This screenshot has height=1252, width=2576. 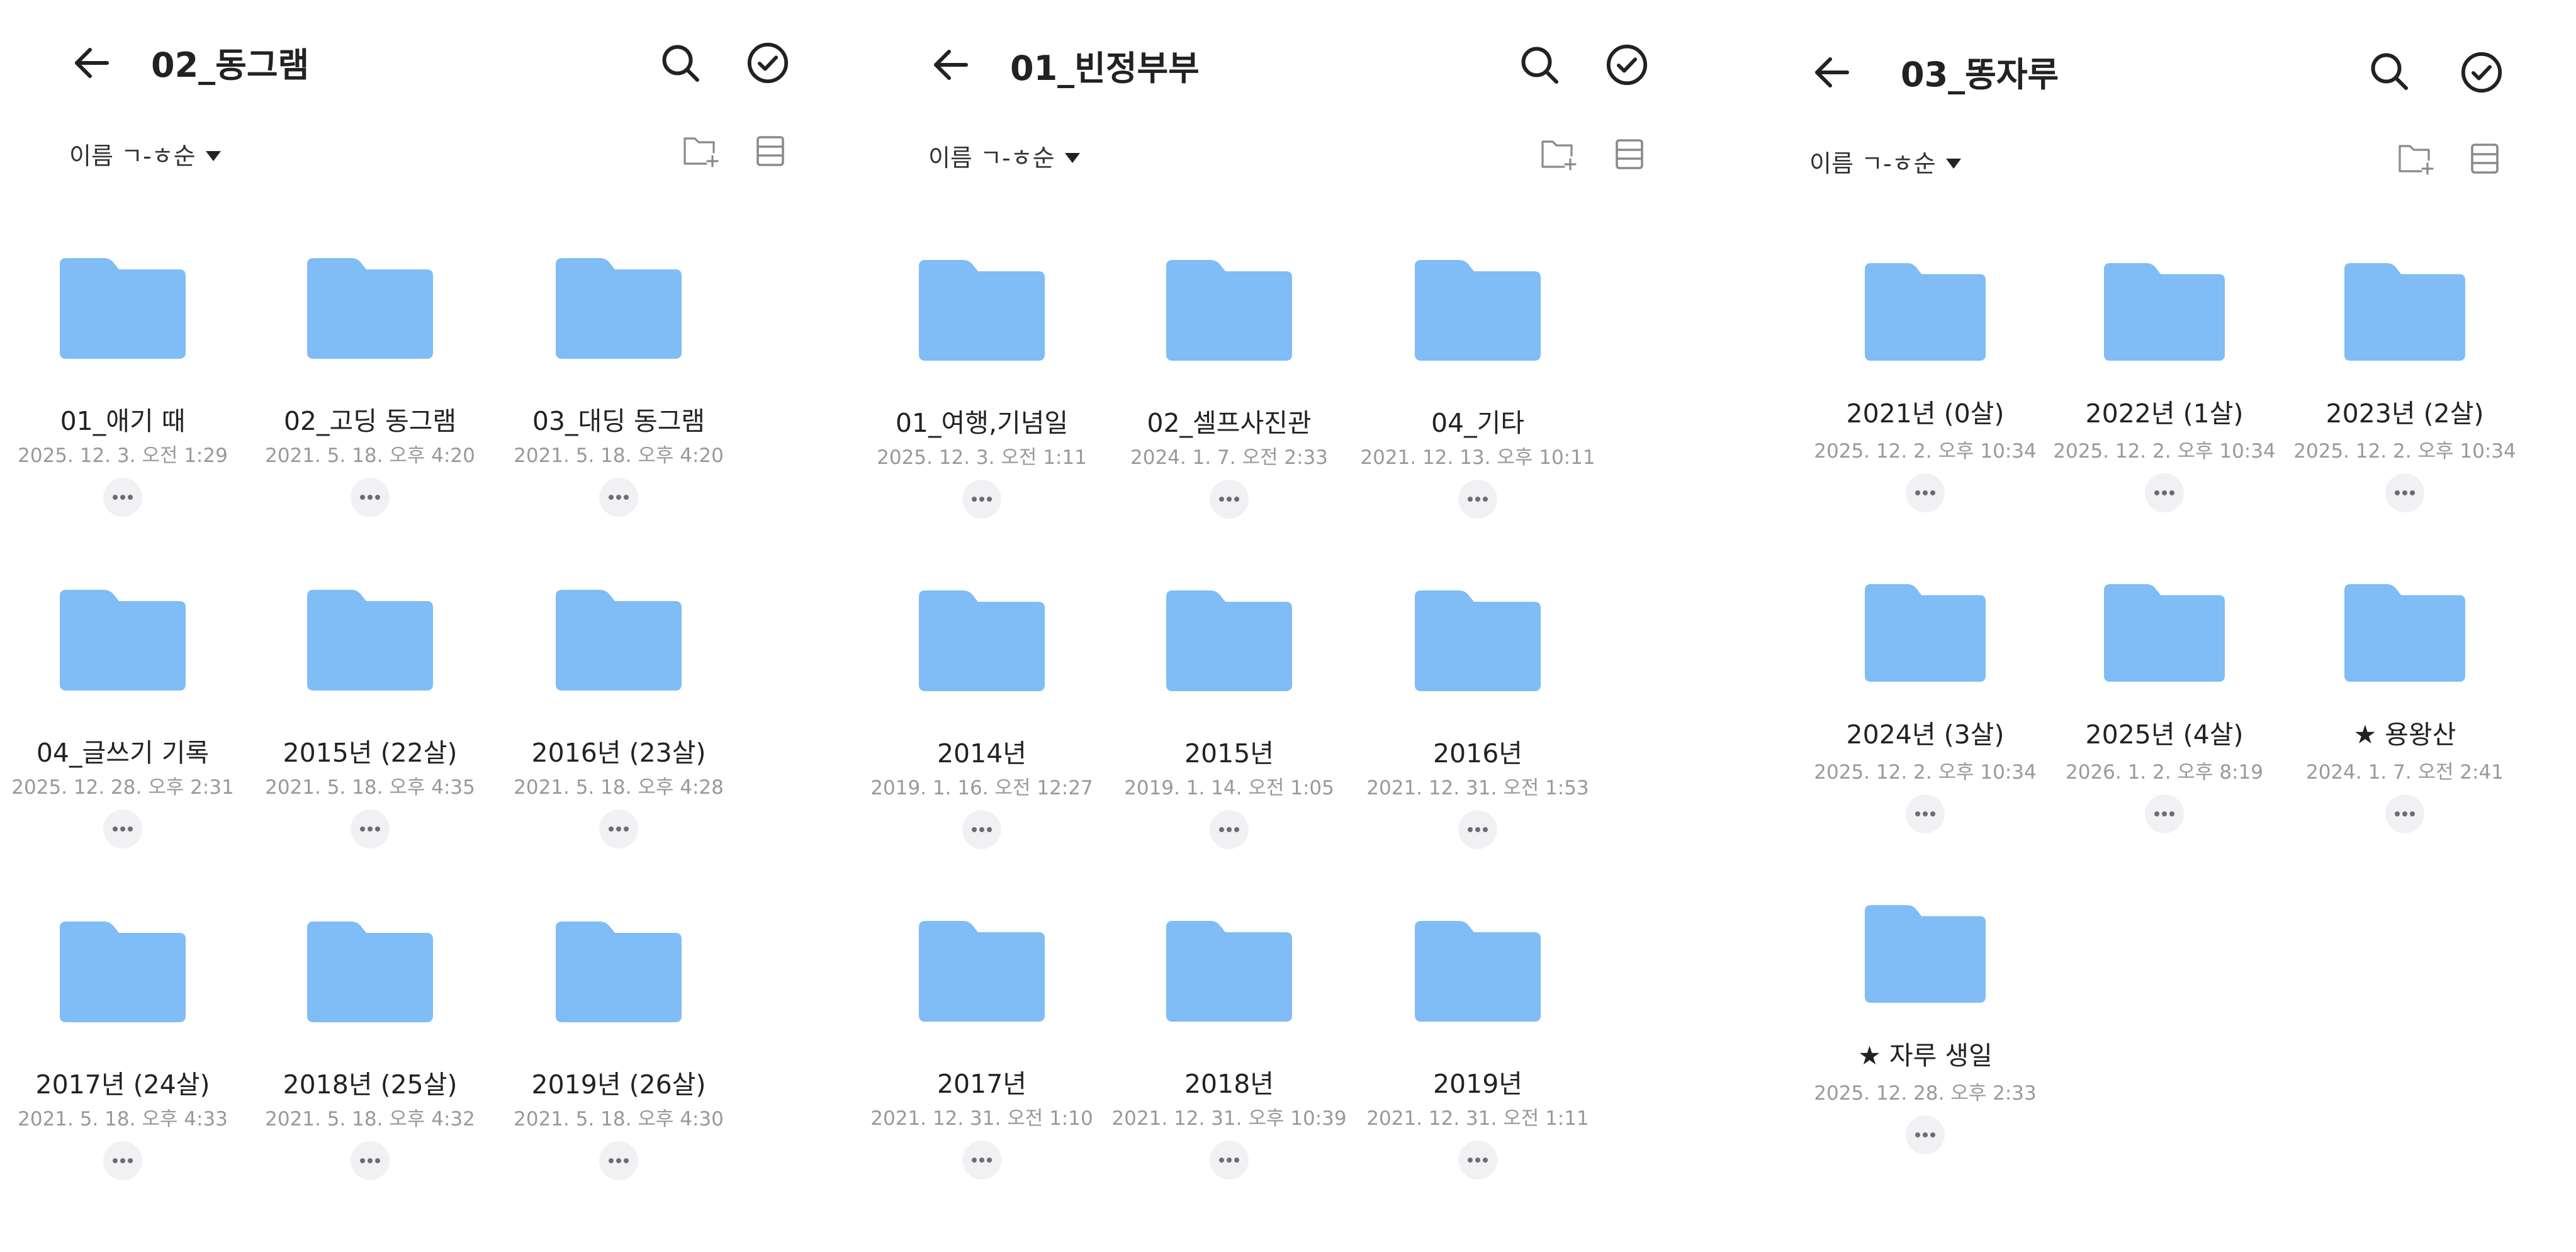 I want to click on panel-header: 03_똥자루, so click(x=2147, y=47).